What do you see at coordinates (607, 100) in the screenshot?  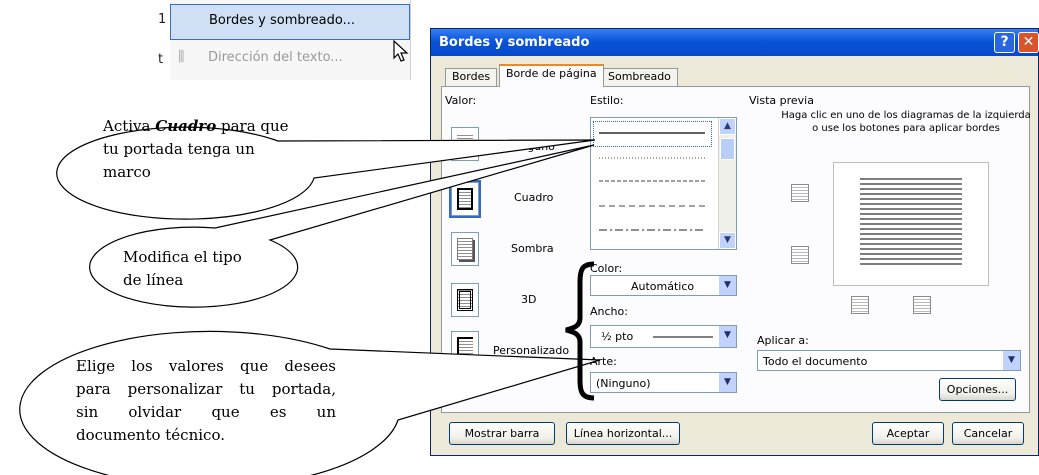 I see `style-label: Estilo:` at bounding box center [607, 100].